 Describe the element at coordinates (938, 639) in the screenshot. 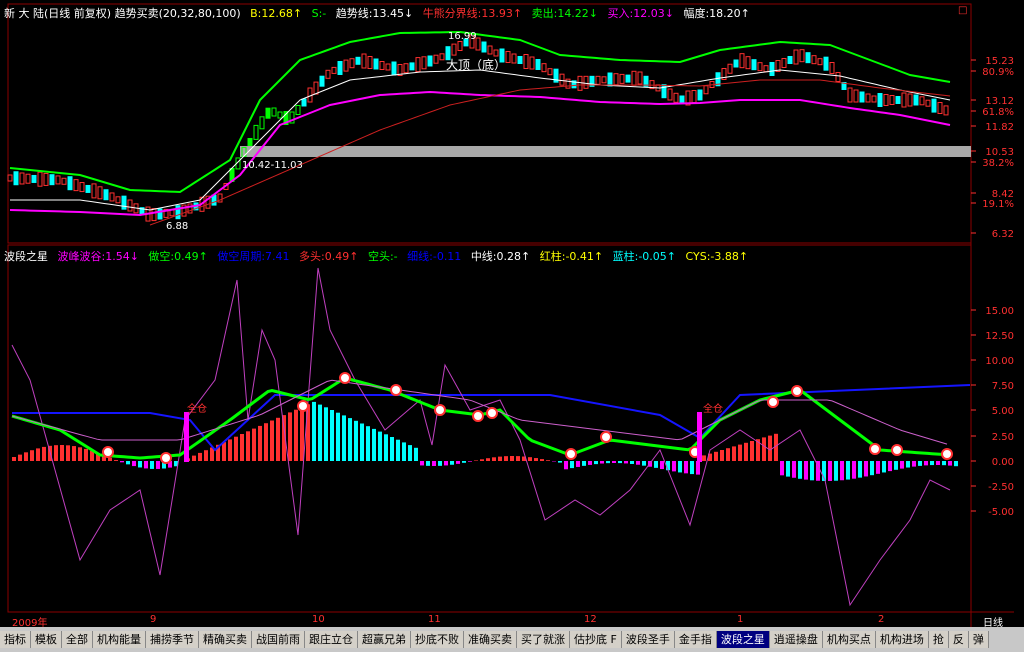

I see `tab-19: 抢` at that location.